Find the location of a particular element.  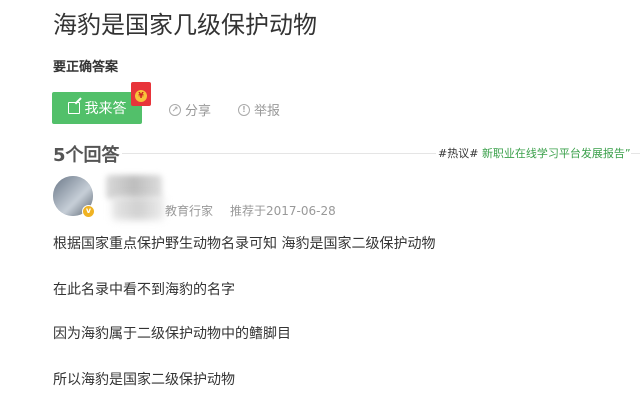

hot-topic: #热议# 新职业在线学习平台发展报告” is located at coordinates (533, 153).